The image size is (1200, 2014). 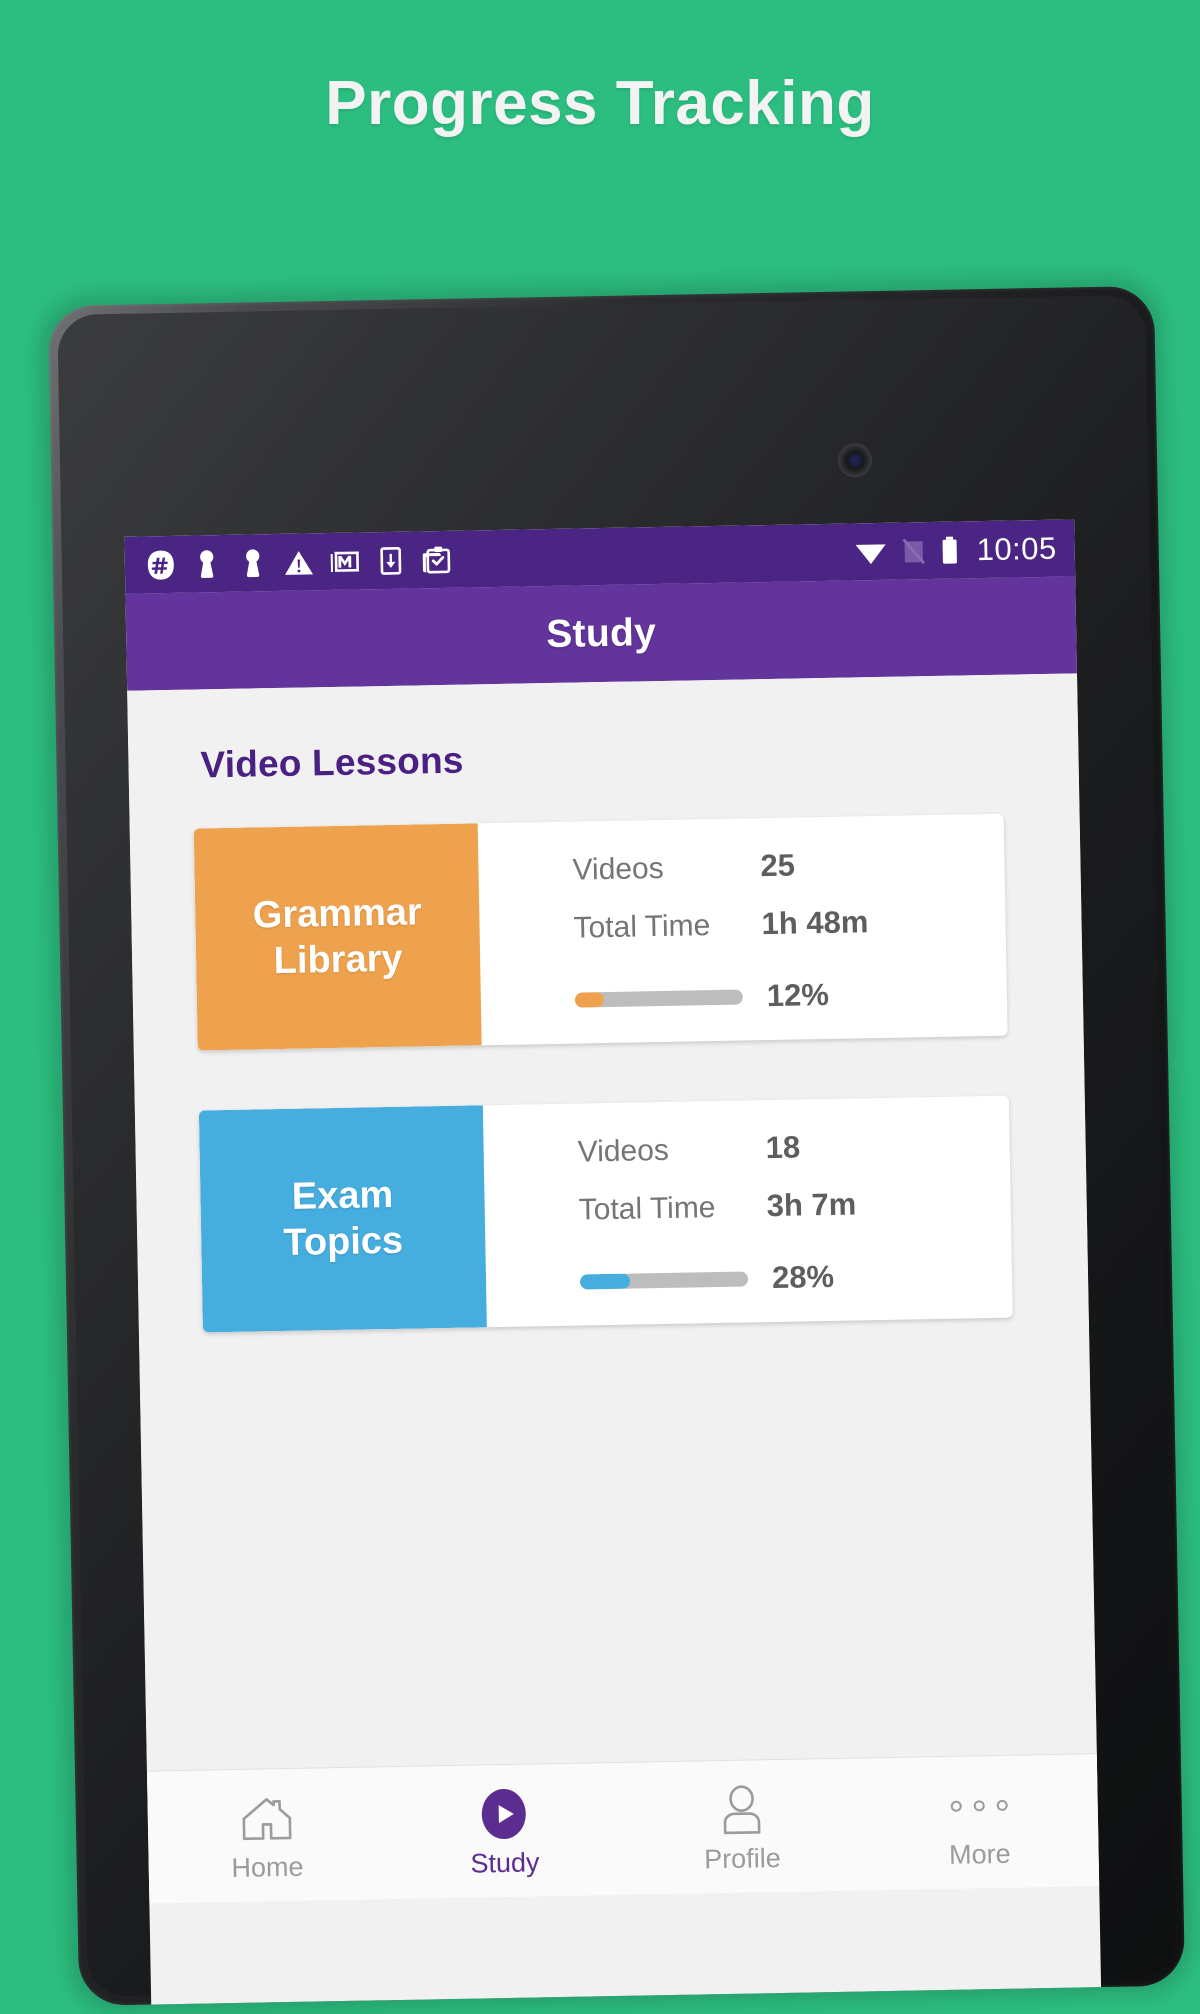 I want to click on nav-label: More, so click(x=979, y=1854).